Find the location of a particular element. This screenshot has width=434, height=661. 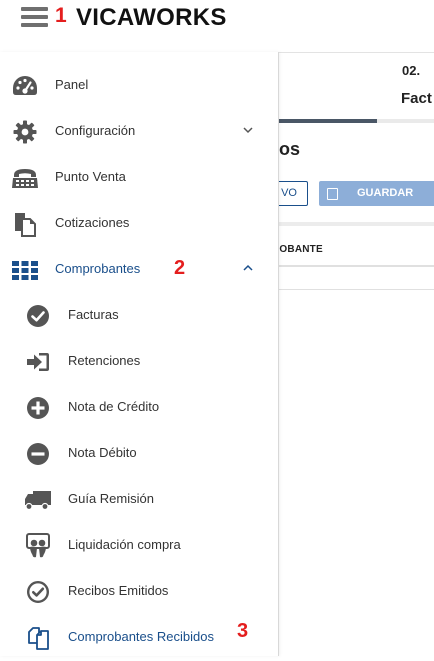

cash-register-icon is located at coordinates (25, 178).